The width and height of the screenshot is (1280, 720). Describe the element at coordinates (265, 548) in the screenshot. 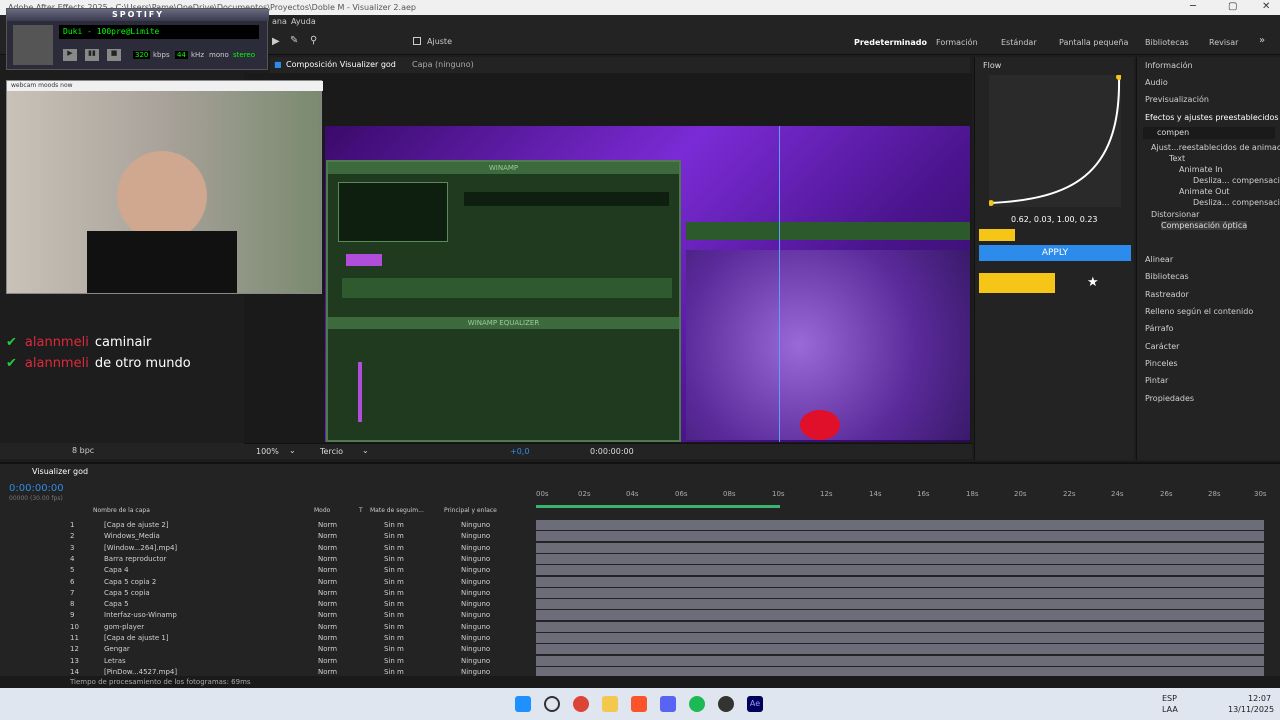

I see `table-row: 3 [Window...264].mp4] Norm Sin m Ninguno` at that location.